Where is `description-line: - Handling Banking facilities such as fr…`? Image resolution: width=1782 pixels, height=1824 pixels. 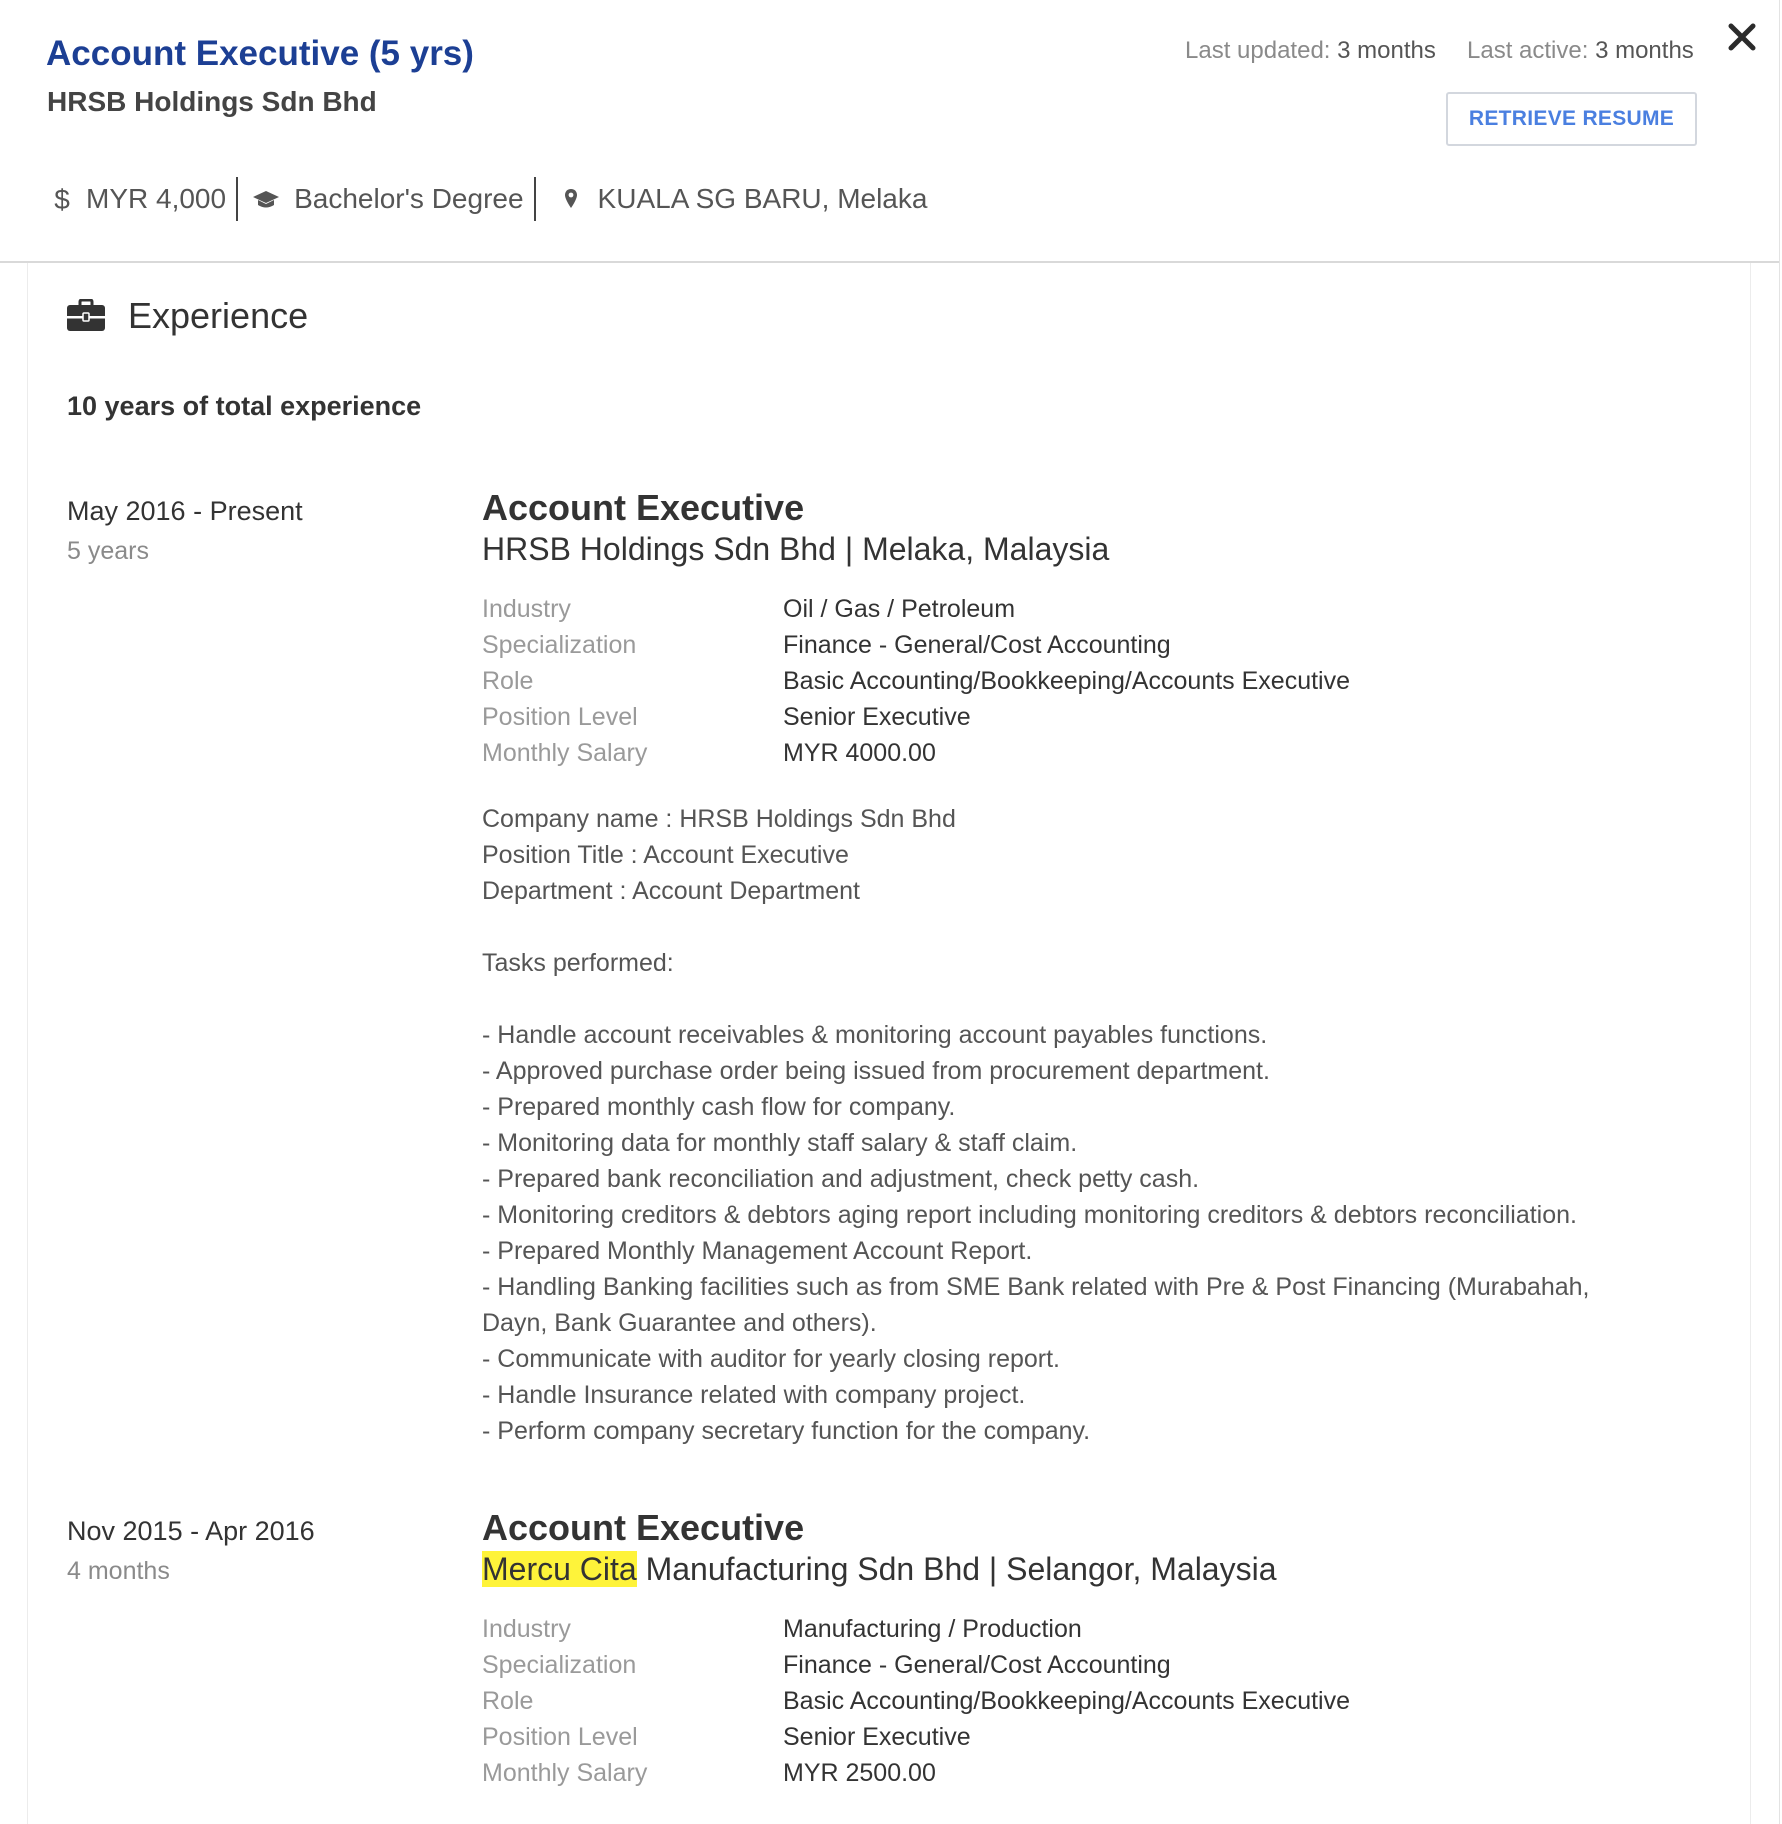 description-line: - Handling Banking facilities such as fr… is located at coordinates (1036, 1287).